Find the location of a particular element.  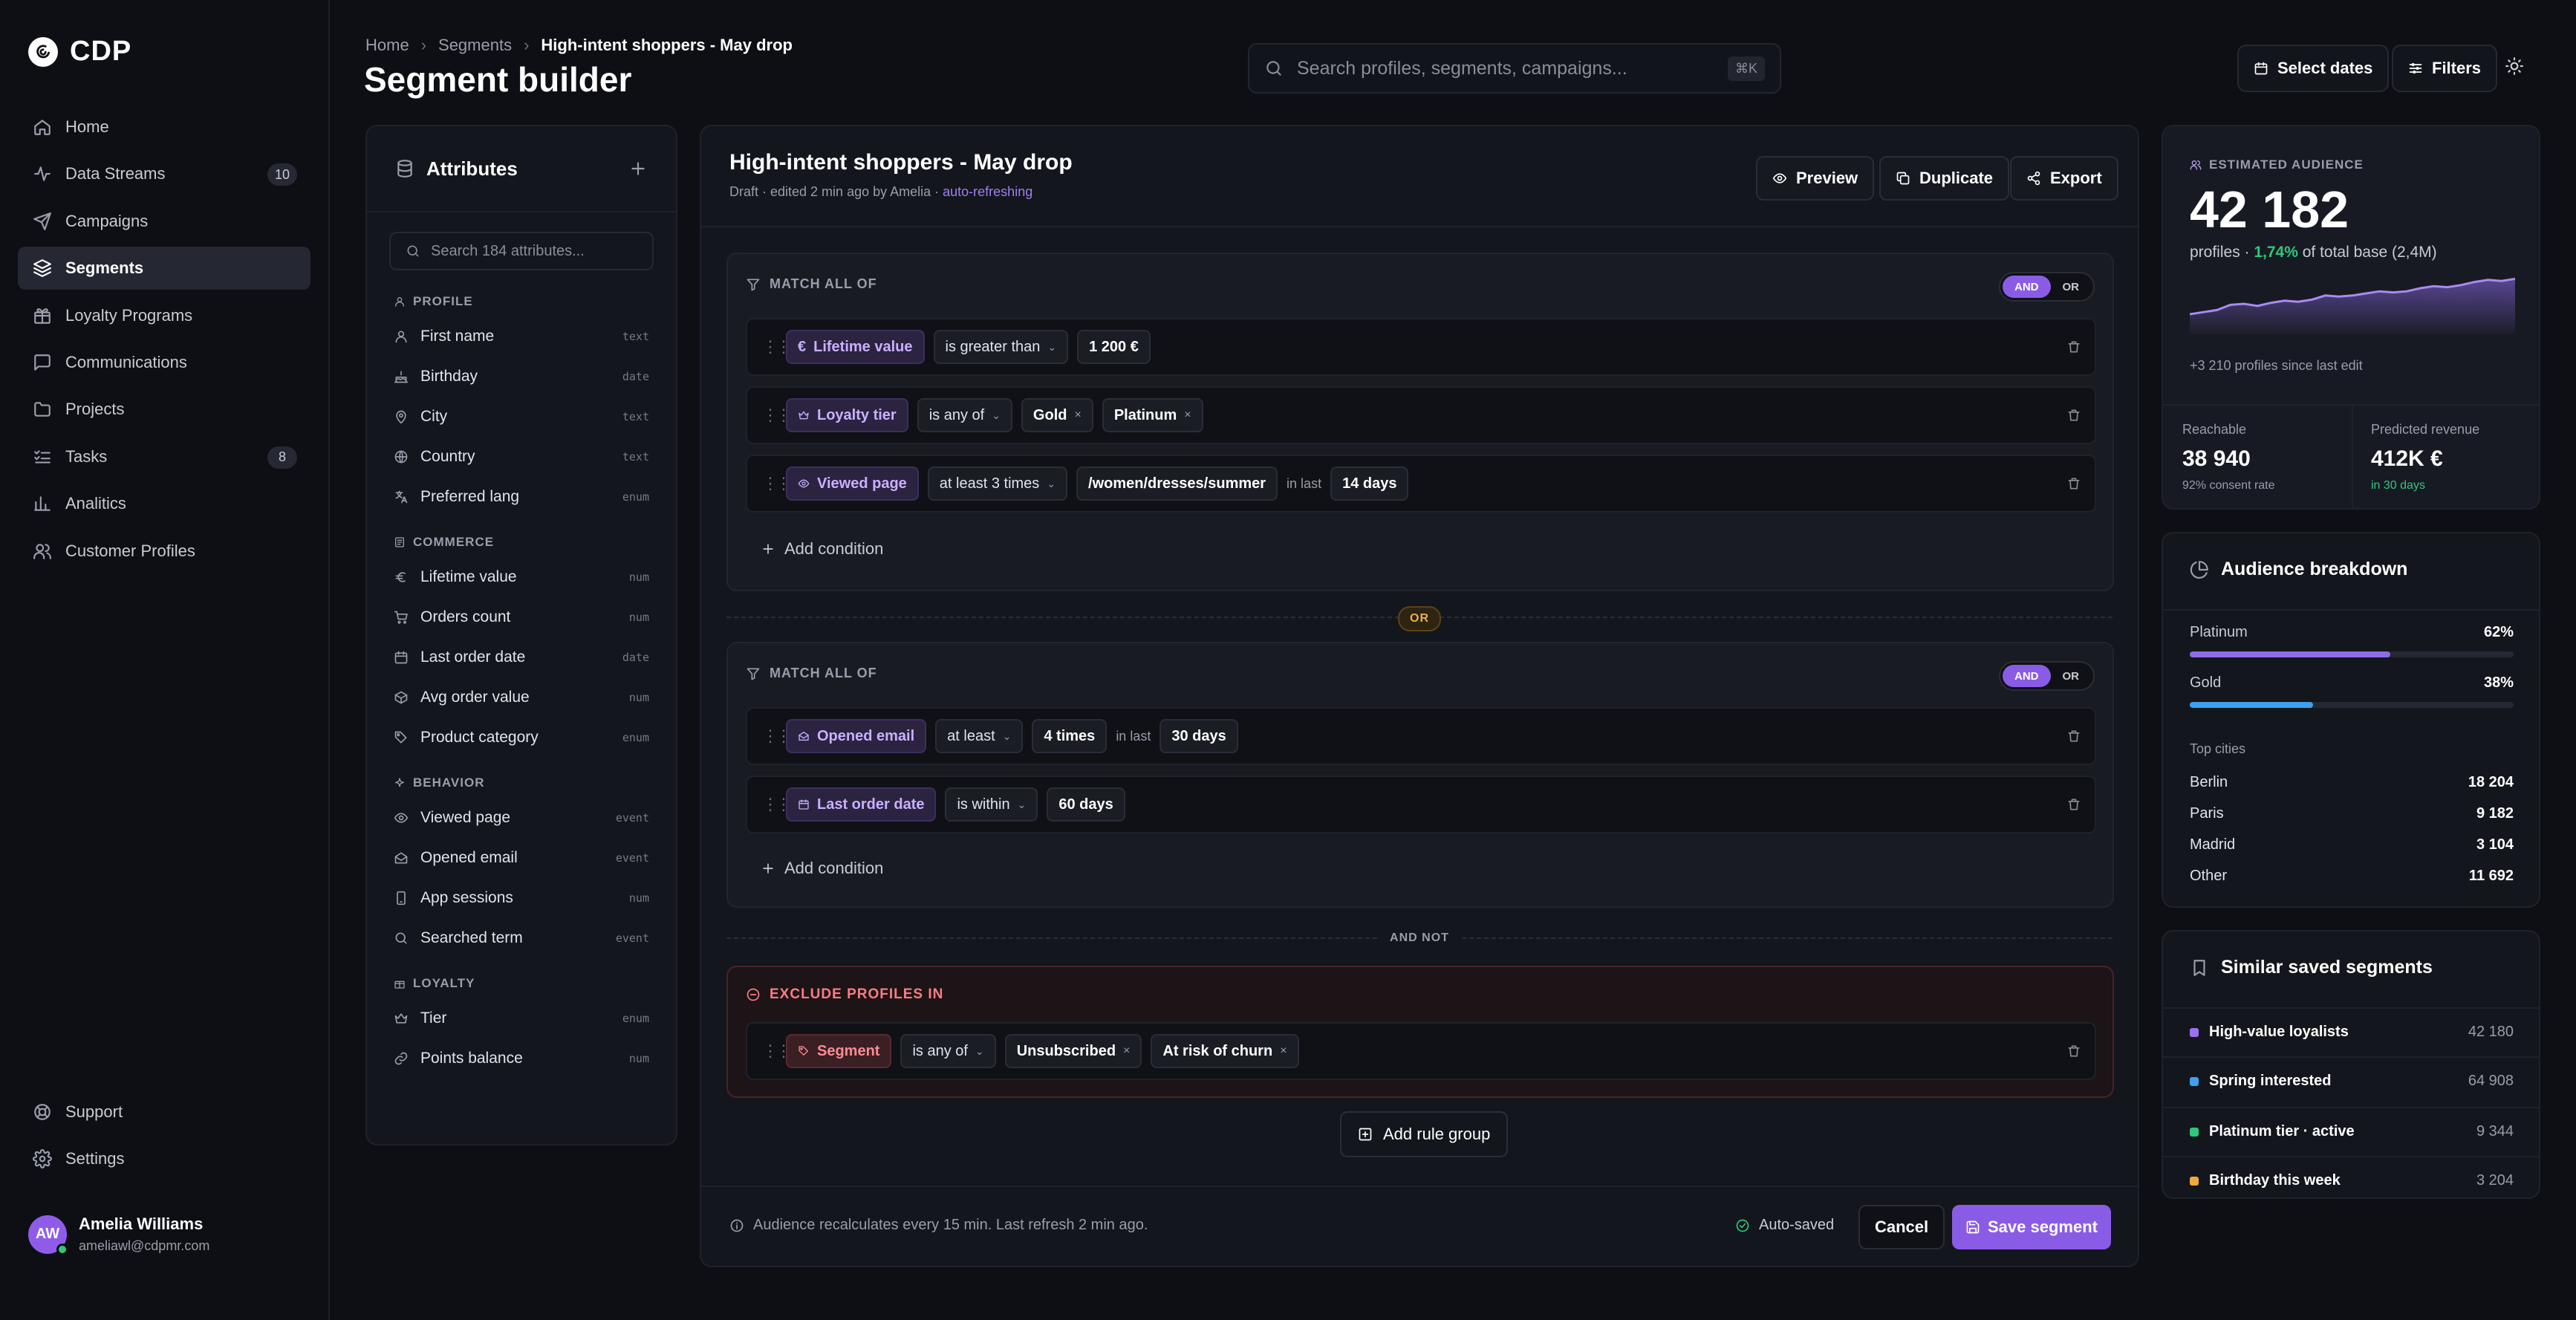

similar-segment-item: Spring interested 64 908 is located at coordinates (2352, 1081).